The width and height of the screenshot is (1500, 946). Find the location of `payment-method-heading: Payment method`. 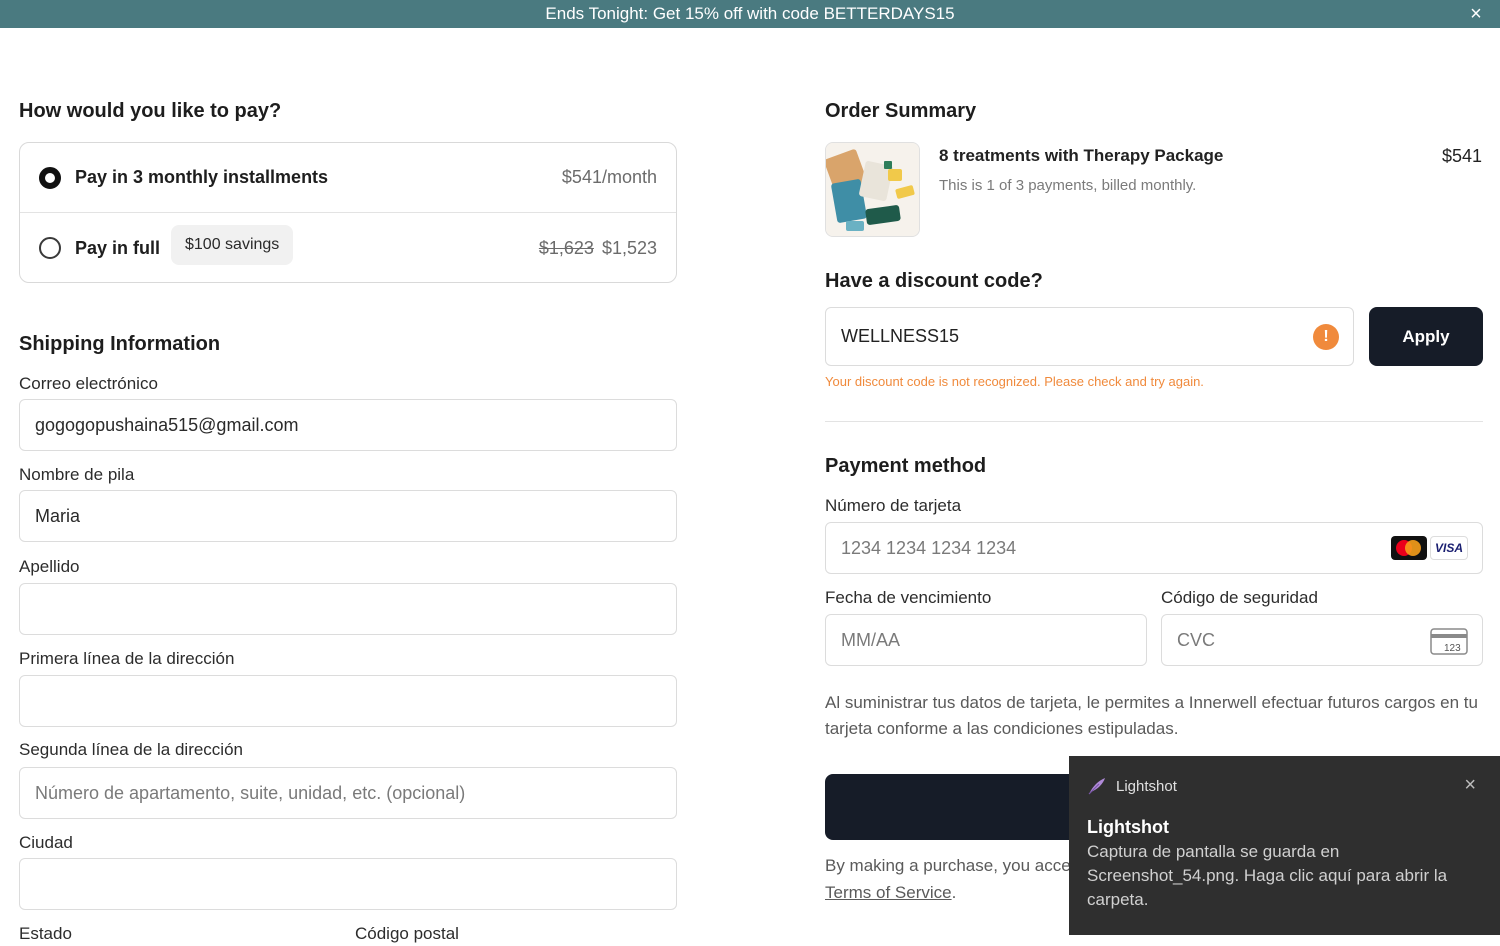

payment-method-heading: Payment method is located at coordinates (906, 466).